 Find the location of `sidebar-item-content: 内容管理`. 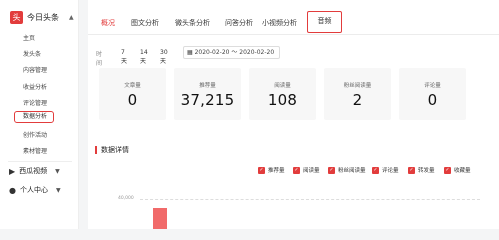

sidebar-item-content: 内容管理 is located at coordinates (35, 69).